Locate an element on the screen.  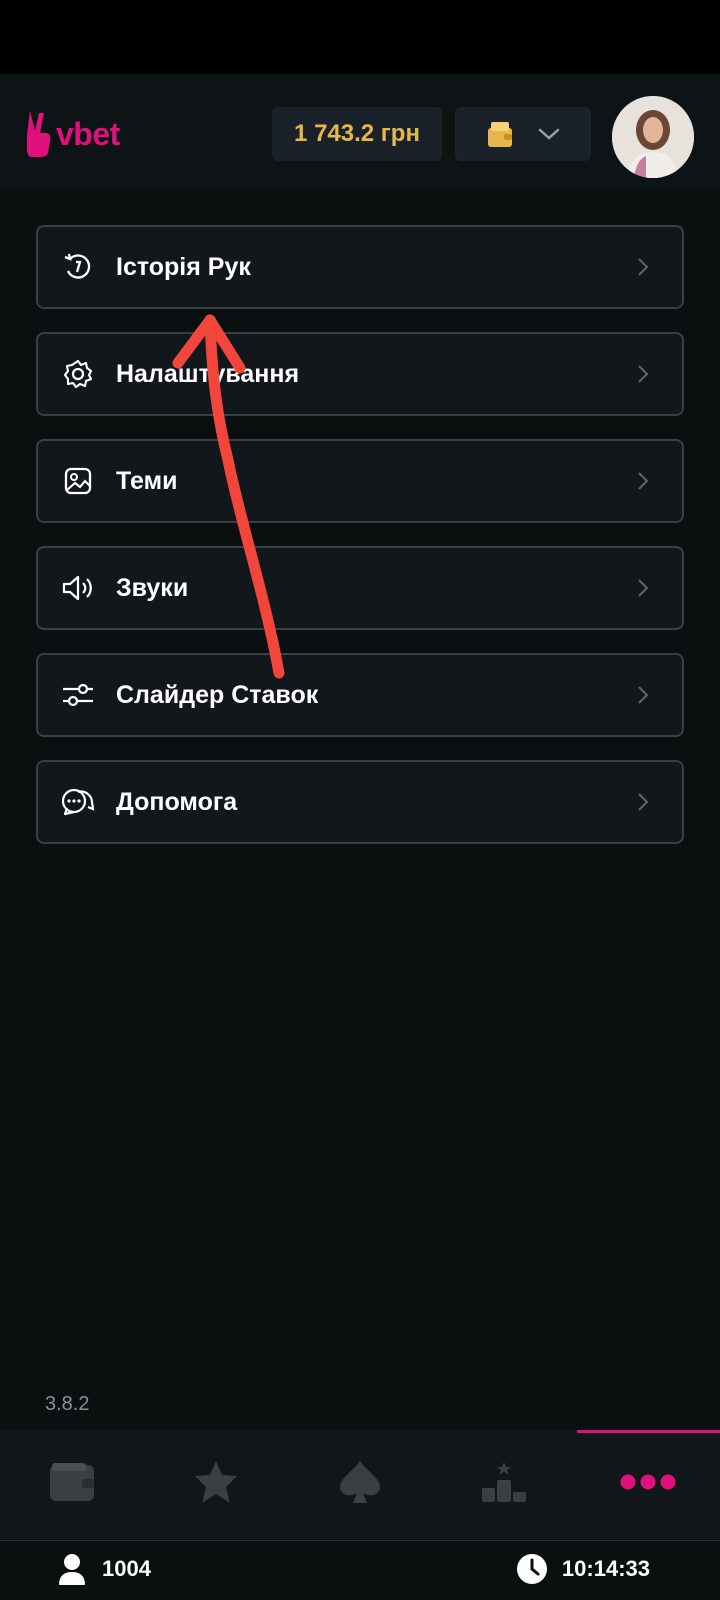
star-icon is located at coordinates (216, 1482).